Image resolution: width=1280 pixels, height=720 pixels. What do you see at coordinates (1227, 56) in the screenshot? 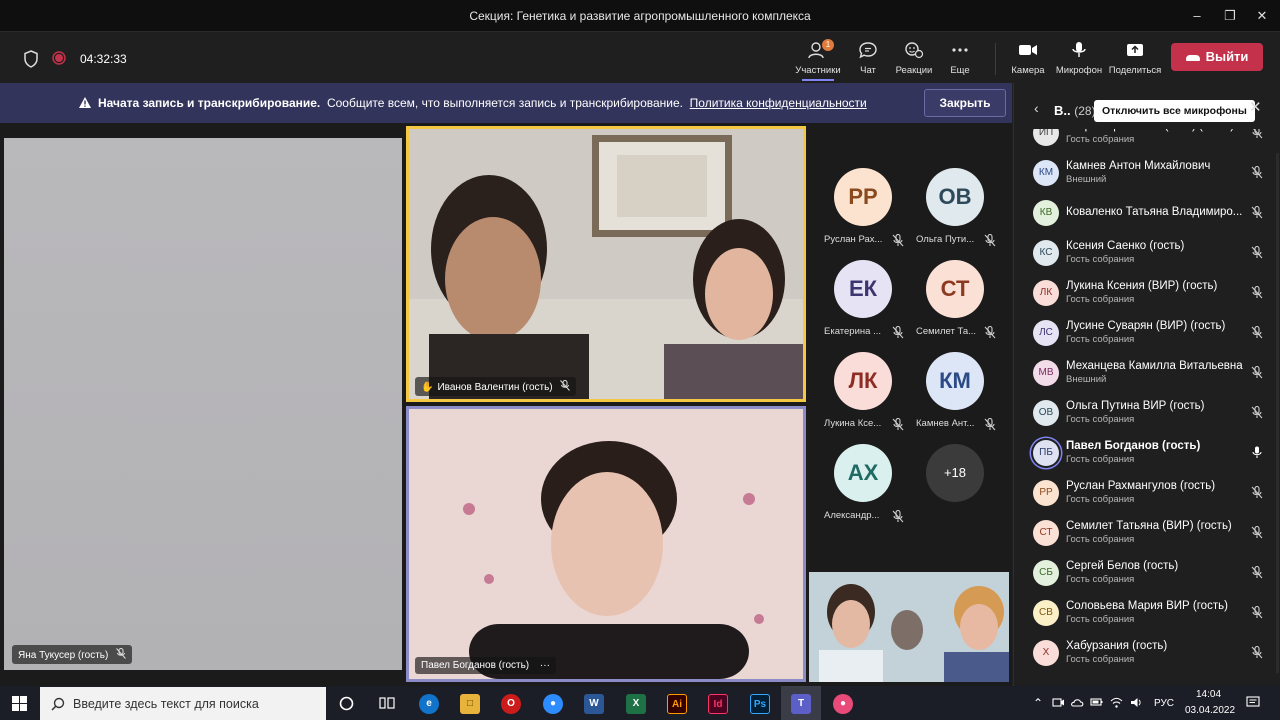
I see `leave-label: Выйти` at bounding box center [1227, 56].